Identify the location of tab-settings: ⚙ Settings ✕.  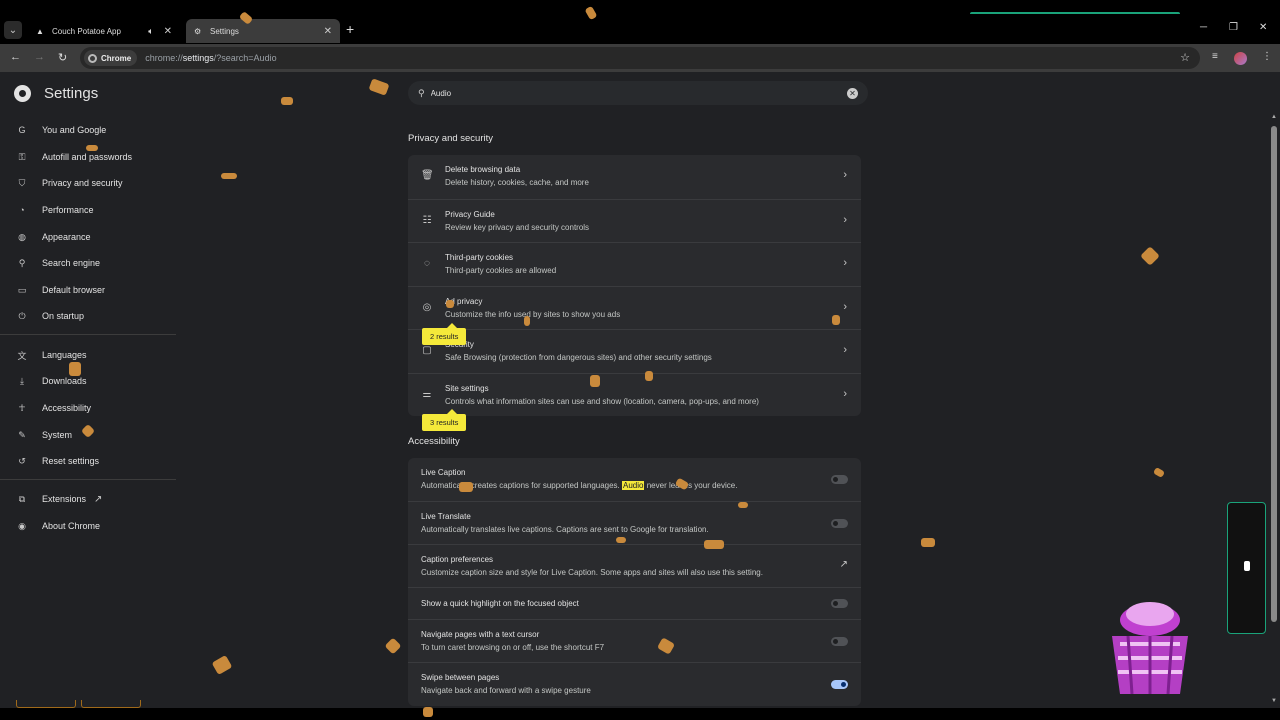
(263, 31).